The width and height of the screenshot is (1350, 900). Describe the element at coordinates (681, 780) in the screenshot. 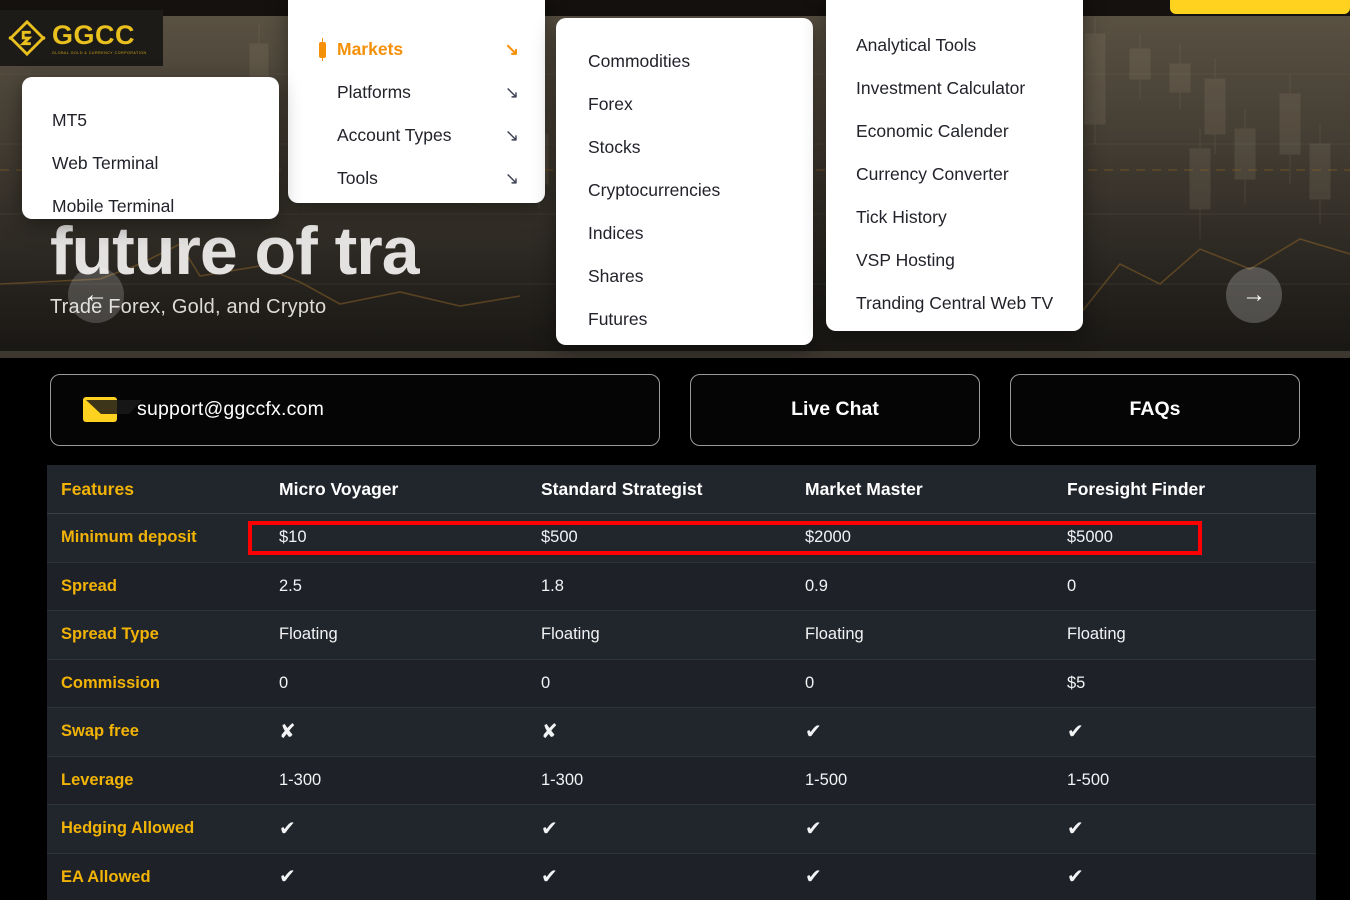

I see `table-row: Leverage 1-300 1-300 1-500 1-500` at that location.